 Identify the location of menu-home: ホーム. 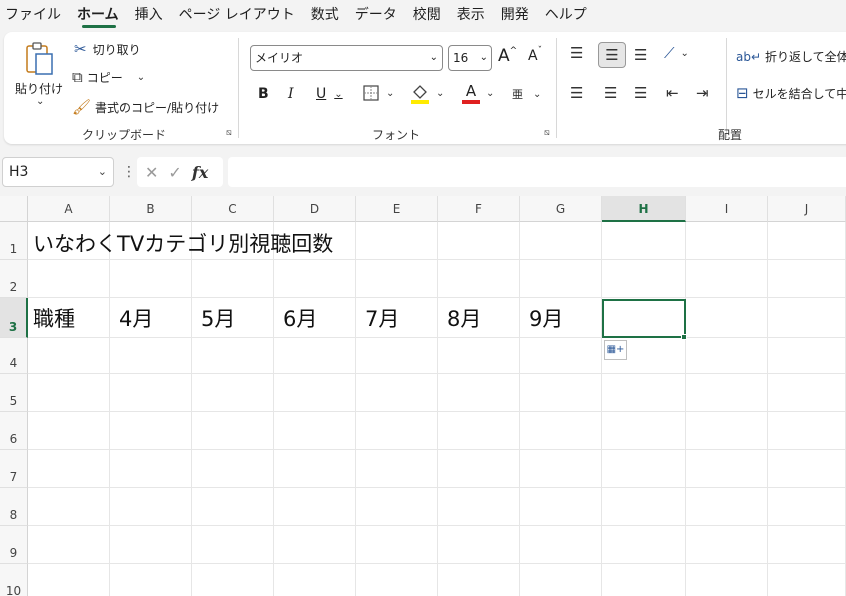
(101, 15).